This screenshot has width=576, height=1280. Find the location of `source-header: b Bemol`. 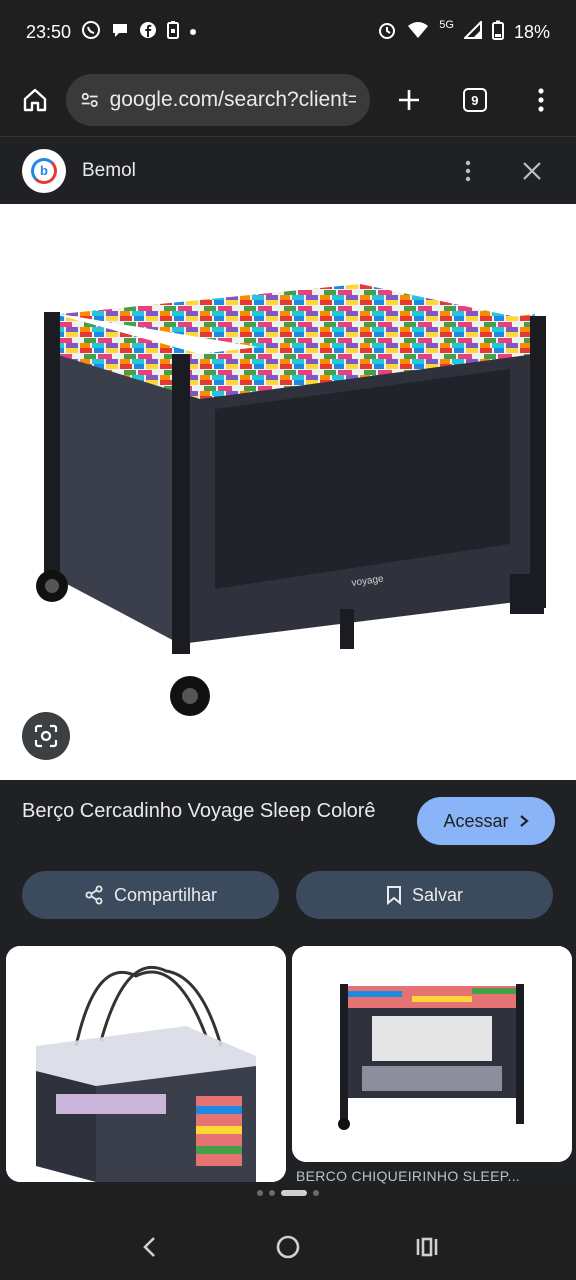

source-header: b Bemol is located at coordinates (288, 170).